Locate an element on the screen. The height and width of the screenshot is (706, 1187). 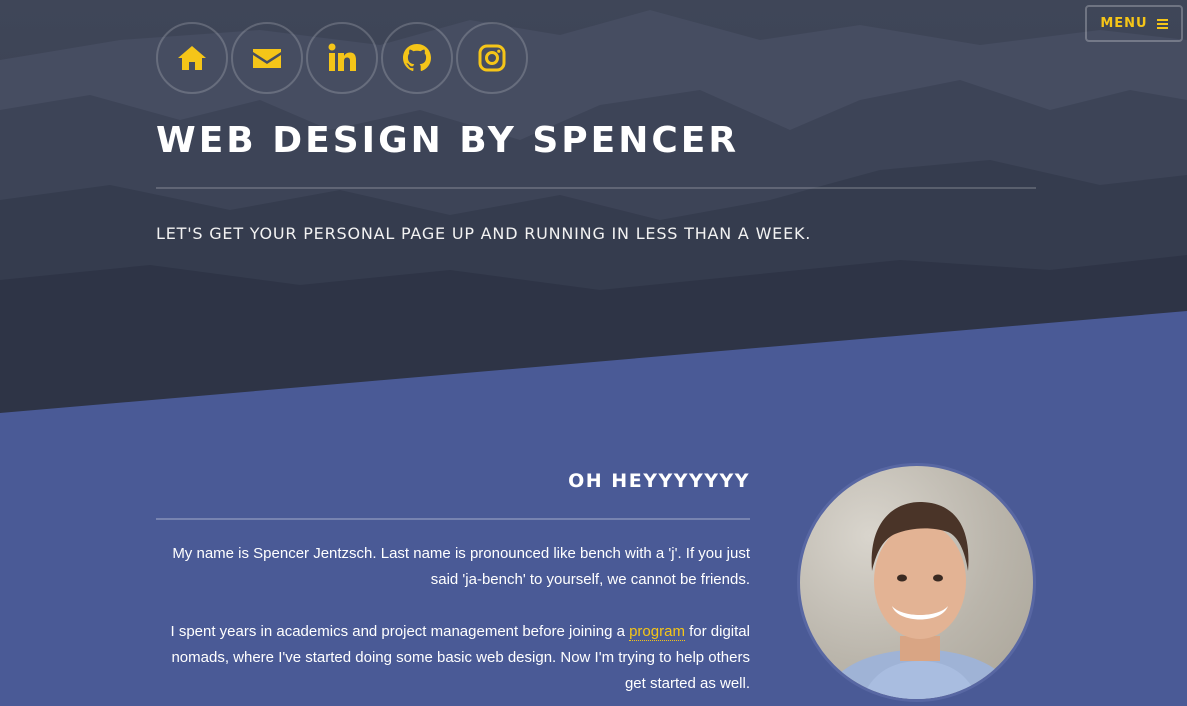
email-link is located at coordinates (267, 58).